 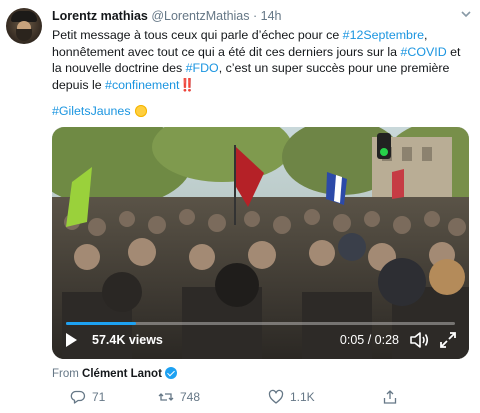 What do you see at coordinates (140, 111) in the screenshot?
I see `sun-emoji-icon` at bounding box center [140, 111].